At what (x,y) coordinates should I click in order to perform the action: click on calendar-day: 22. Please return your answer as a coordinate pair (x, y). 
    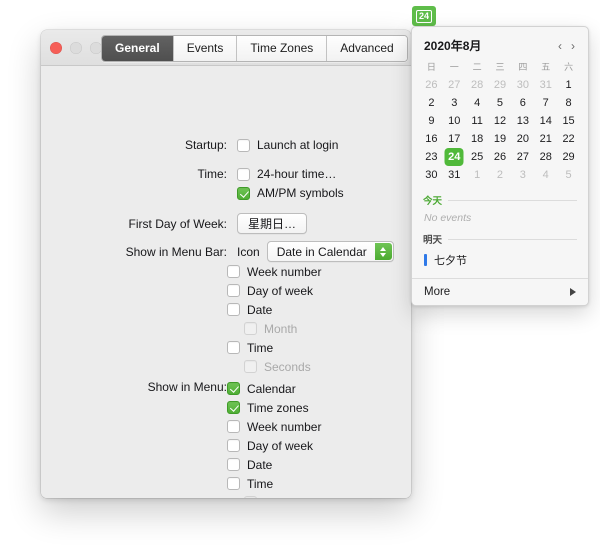
    Looking at the image, I should click on (568, 139).